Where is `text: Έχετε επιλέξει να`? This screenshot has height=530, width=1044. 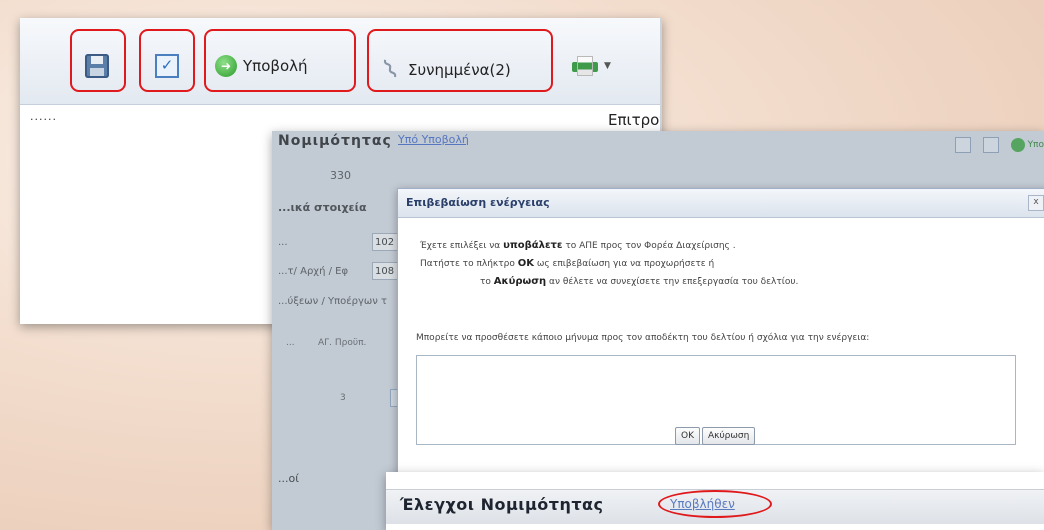 text: Έχετε επιλέξει να is located at coordinates (462, 246).